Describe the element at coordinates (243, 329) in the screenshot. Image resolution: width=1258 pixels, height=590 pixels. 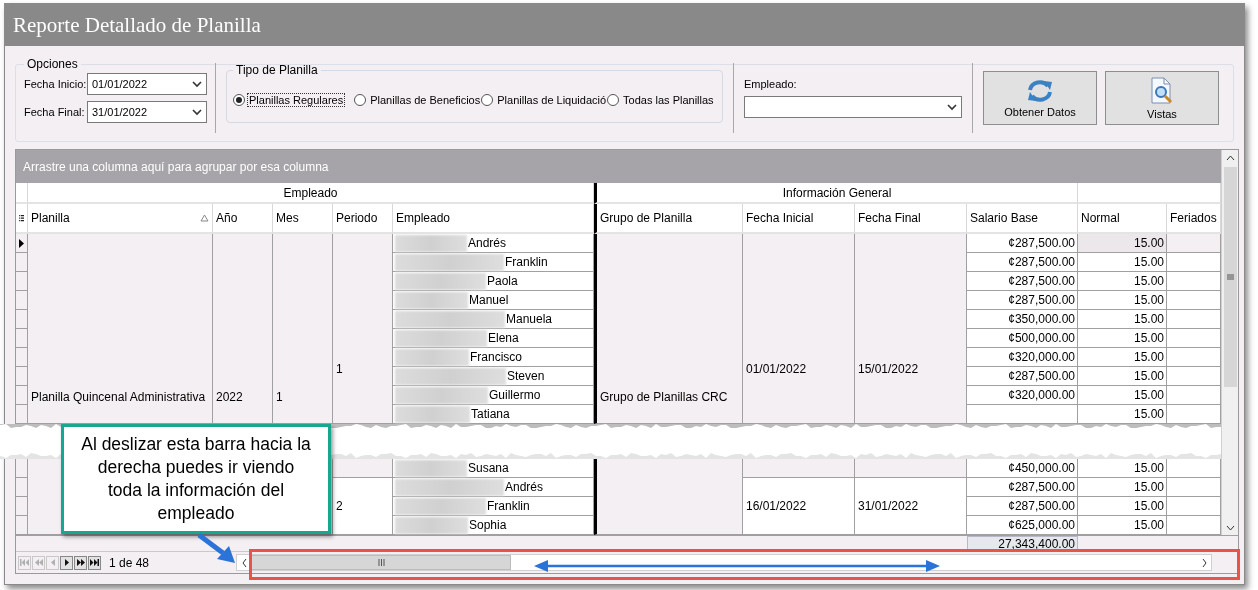
I see `merged-cell: 2022` at that location.